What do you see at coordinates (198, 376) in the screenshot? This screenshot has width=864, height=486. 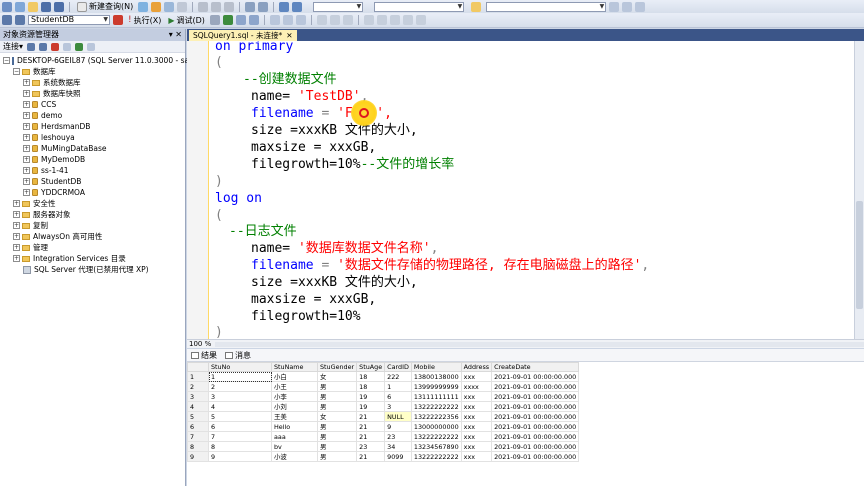 I see `row-number: 1` at bounding box center [198, 376].